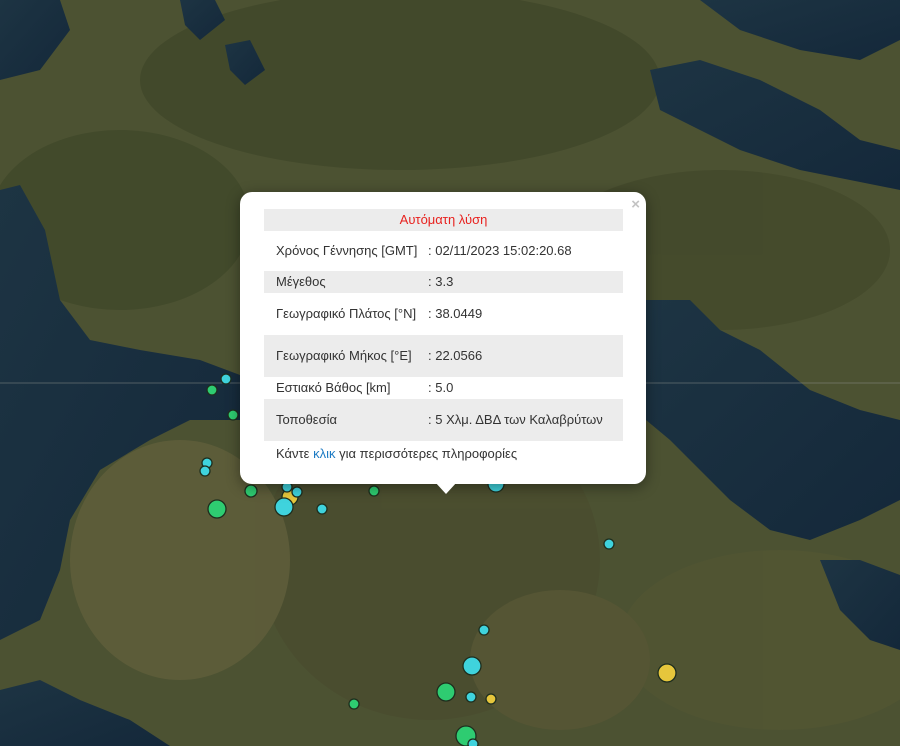  I want to click on location-value: : 5 Χλμ. ΔΒΔ των Καλαβρύτων, so click(515, 419).